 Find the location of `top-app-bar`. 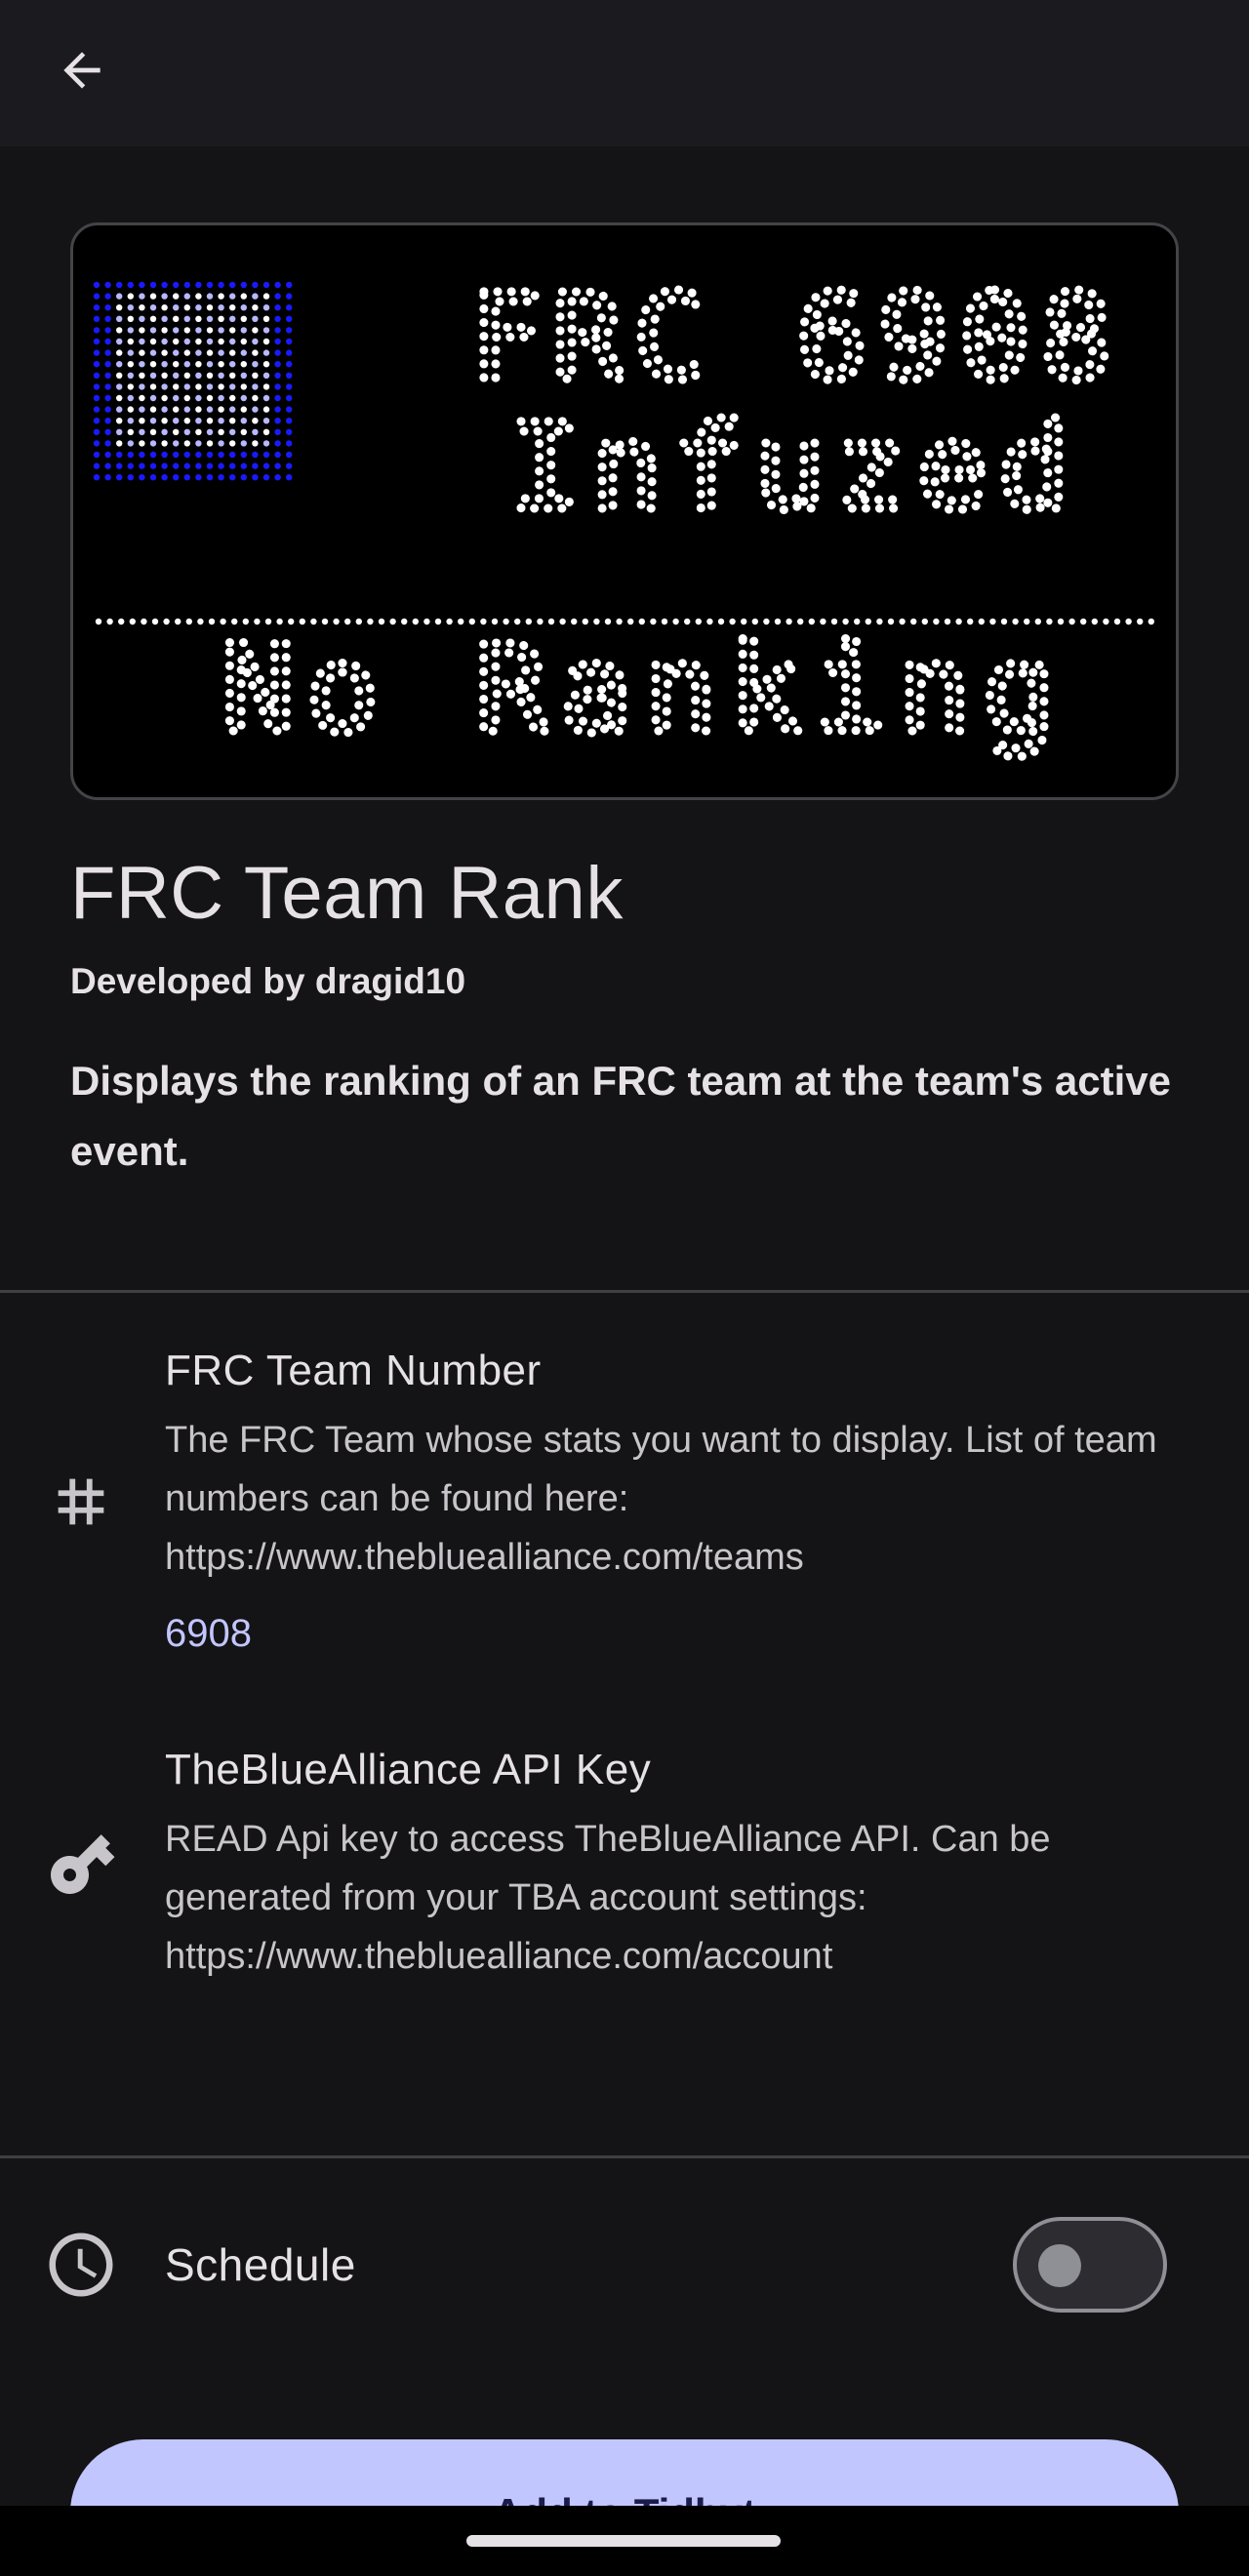

top-app-bar is located at coordinates (624, 73).